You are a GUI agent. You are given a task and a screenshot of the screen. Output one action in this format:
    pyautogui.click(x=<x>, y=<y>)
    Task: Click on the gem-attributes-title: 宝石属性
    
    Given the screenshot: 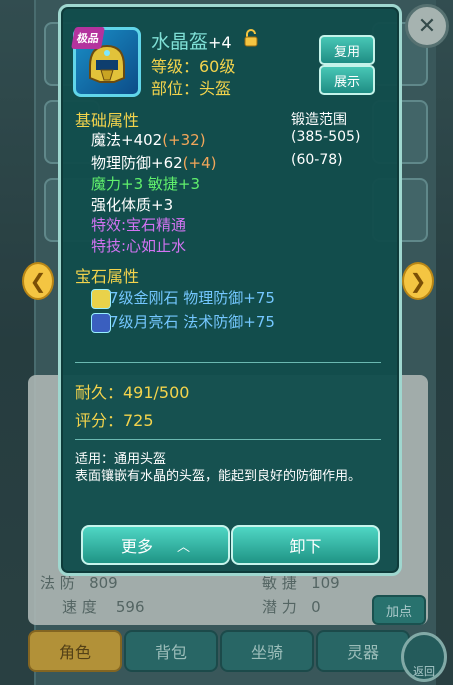 What is the action you would take?
    pyautogui.click(x=107, y=276)
    